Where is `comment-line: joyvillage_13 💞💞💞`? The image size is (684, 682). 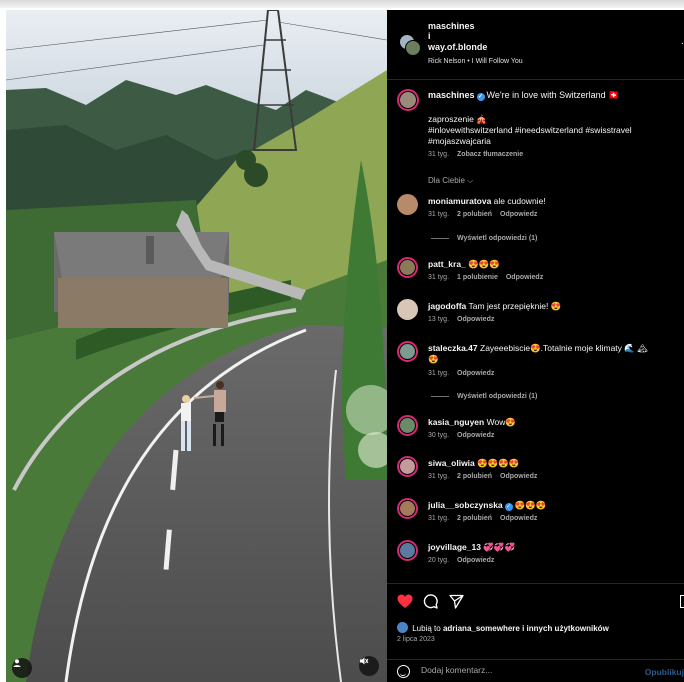
comment-line: joyvillage_13 💞💞💞 is located at coordinates (553, 547).